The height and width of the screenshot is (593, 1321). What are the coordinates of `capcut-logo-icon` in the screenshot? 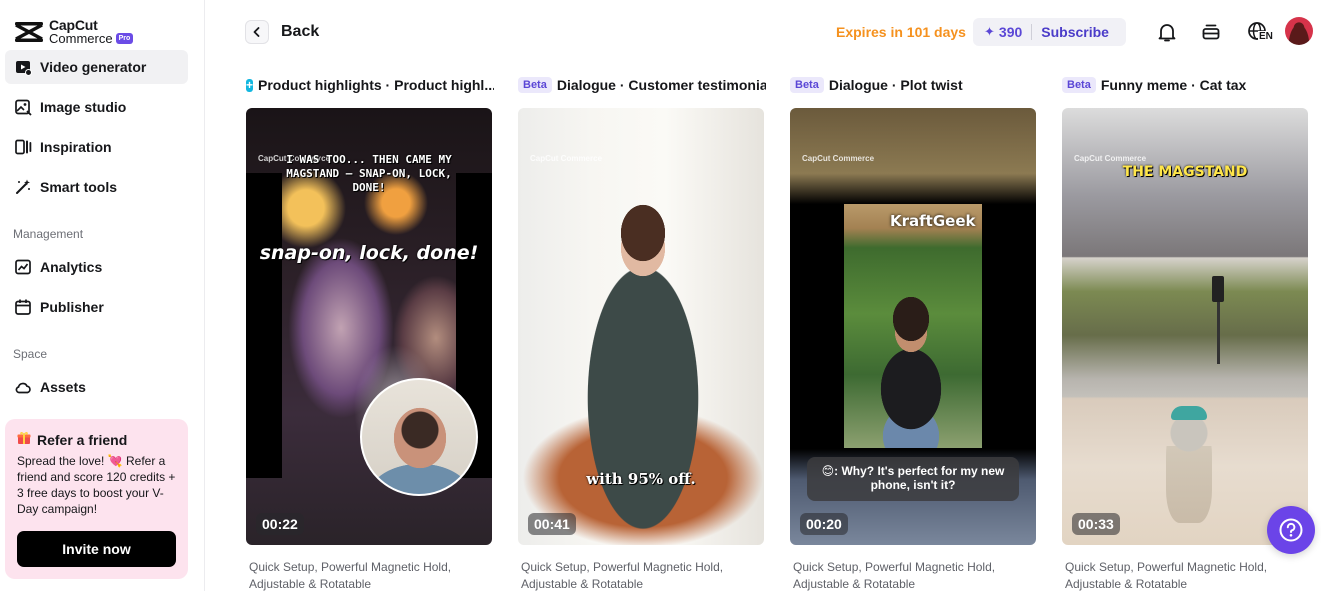 It's located at (29, 32).